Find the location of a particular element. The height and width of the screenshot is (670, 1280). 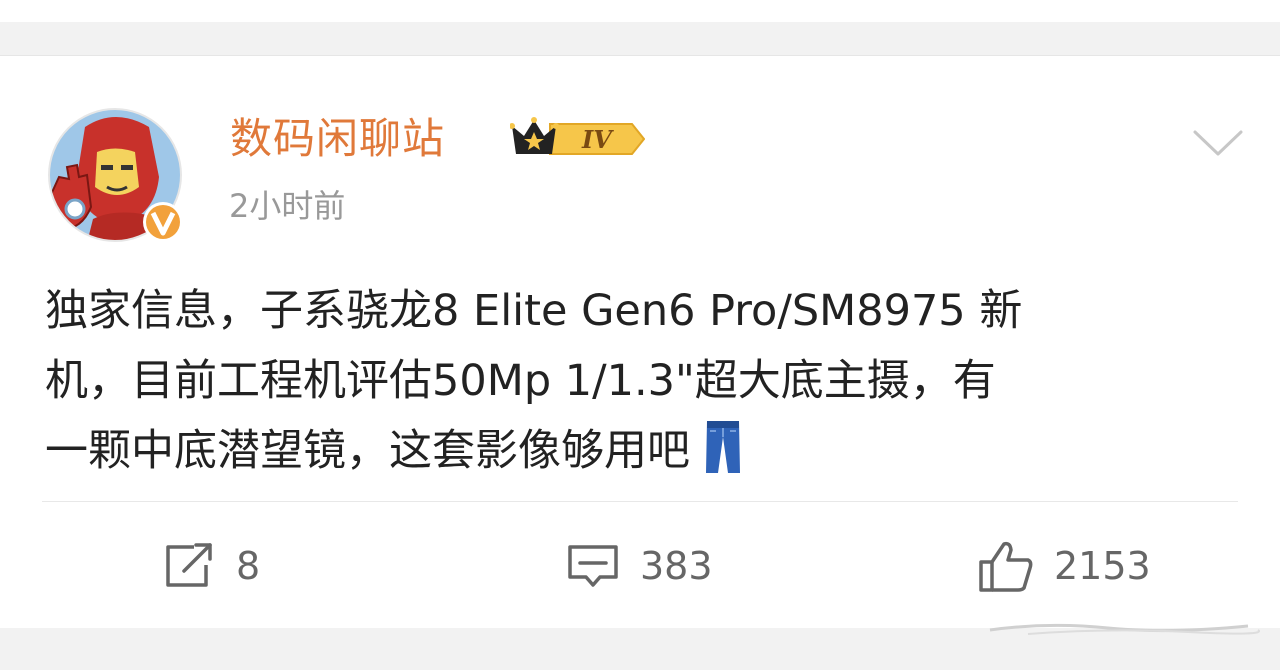

author-name: 数码闲聊站 is located at coordinates (337, 139).